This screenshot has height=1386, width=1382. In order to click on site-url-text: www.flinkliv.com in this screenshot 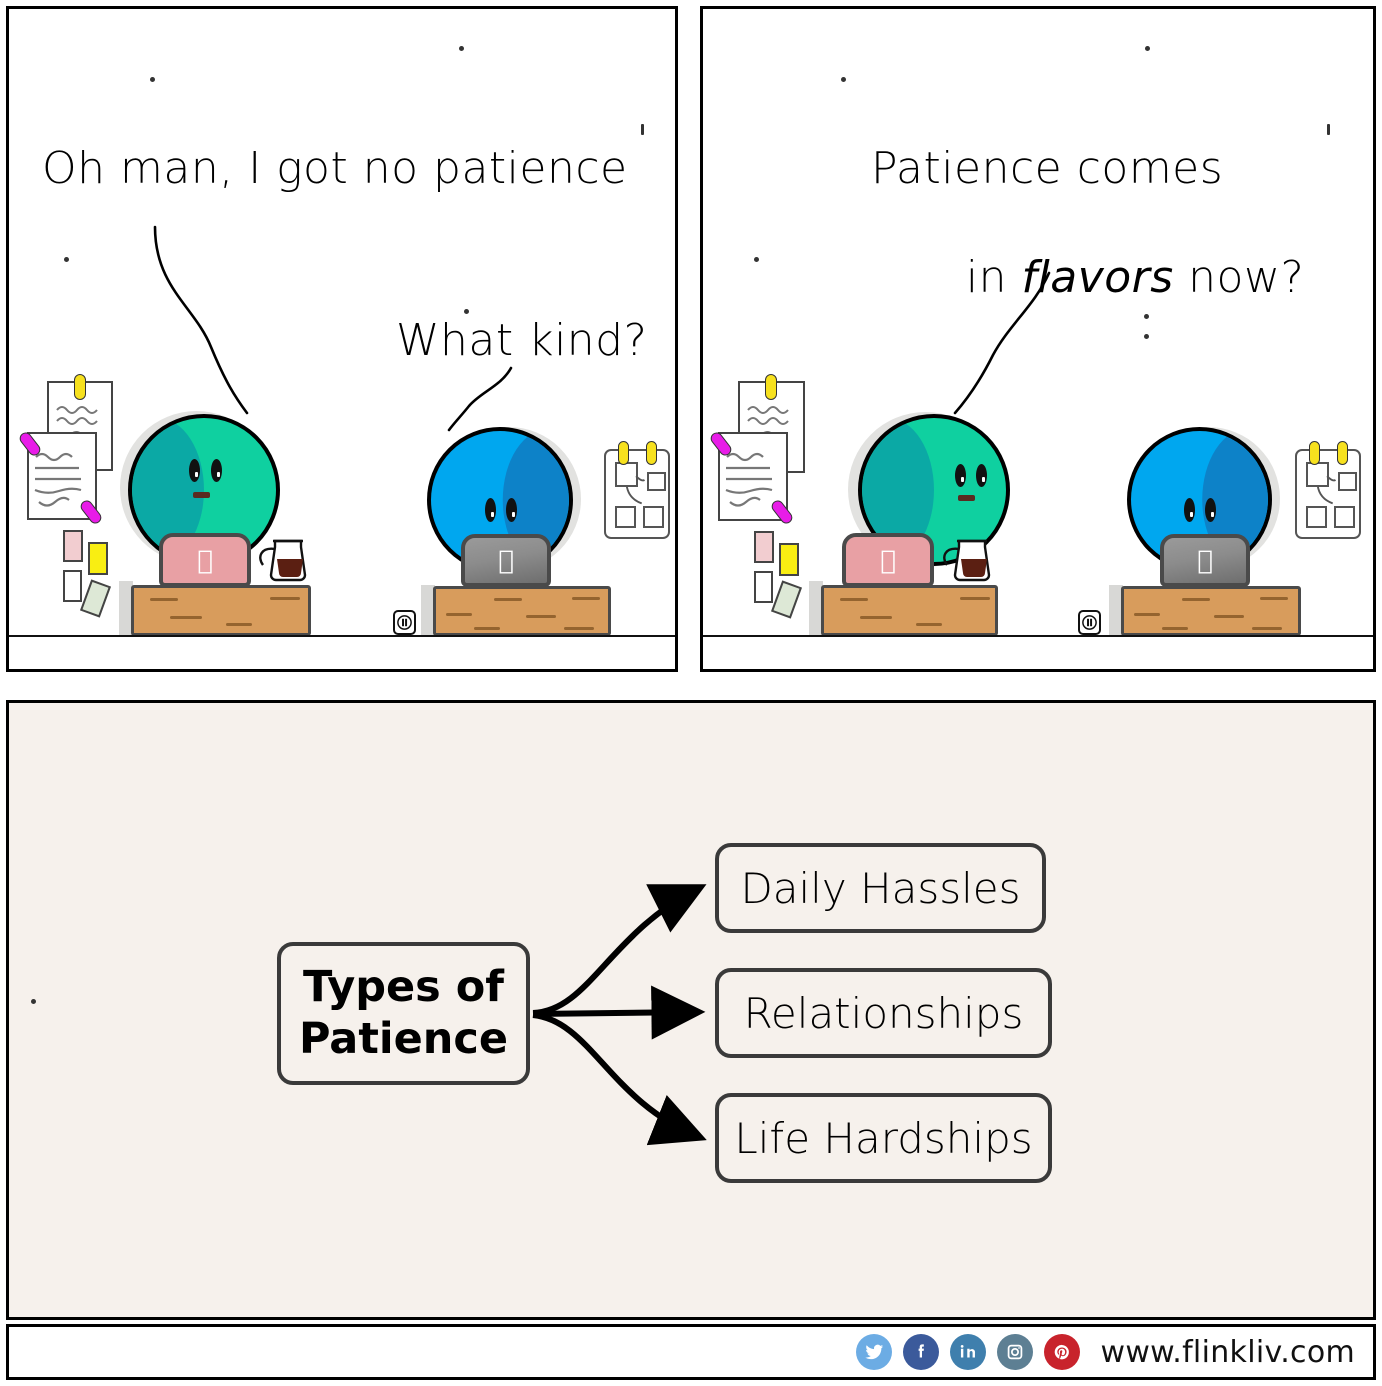, I will do `click(1227, 1352)`.